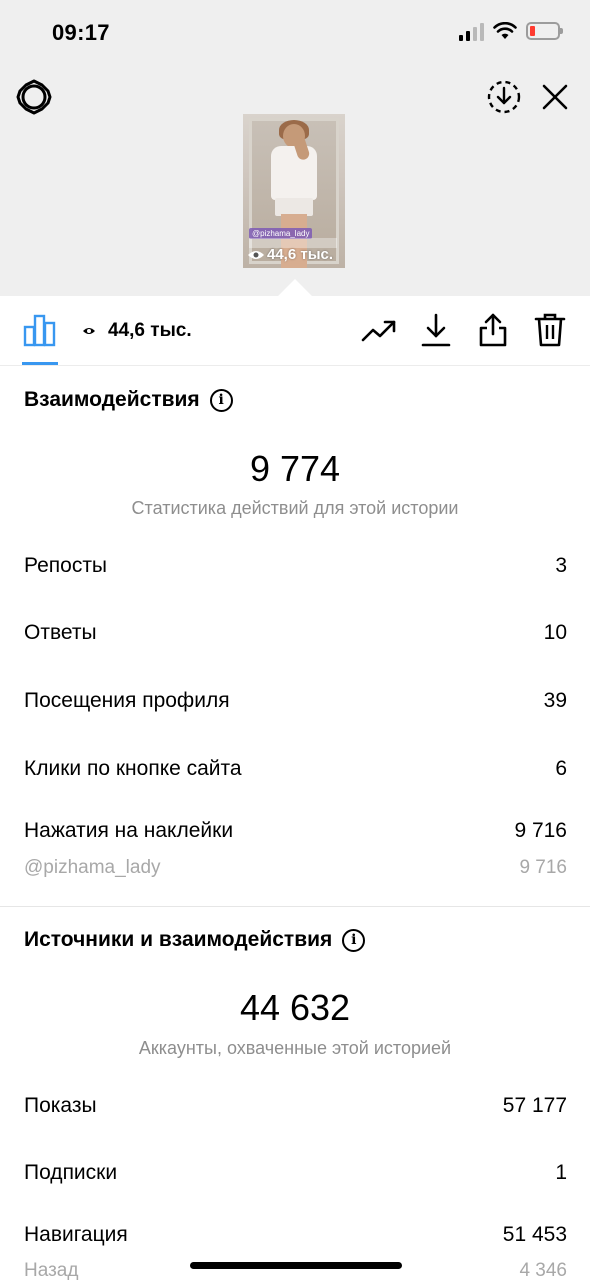 The image size is (590, 1280). Describe the element at coordinates (60, 632) in the screenshot. I see `metric-label: Ответы` at that location.